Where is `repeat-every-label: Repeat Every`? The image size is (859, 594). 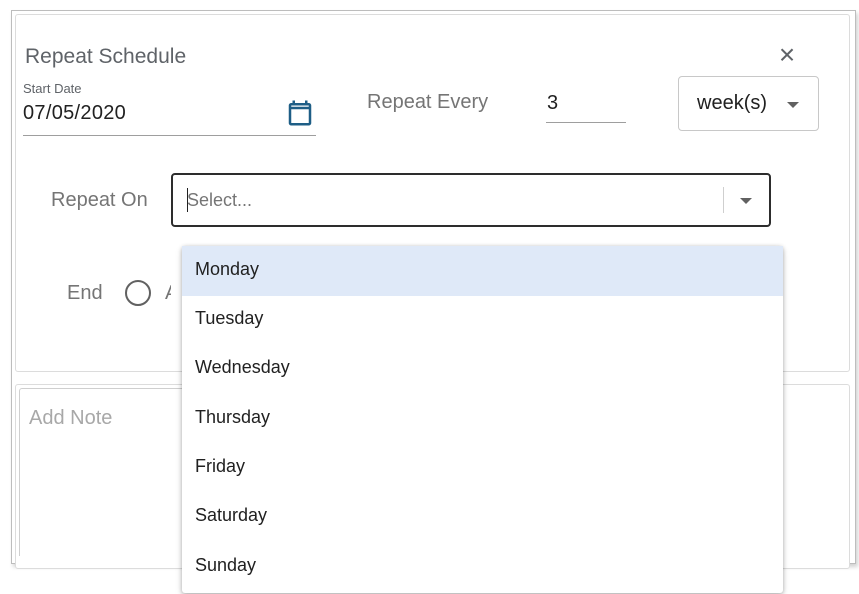 repeat-every-label: Repeat Every is located at coordinates (428, 102).